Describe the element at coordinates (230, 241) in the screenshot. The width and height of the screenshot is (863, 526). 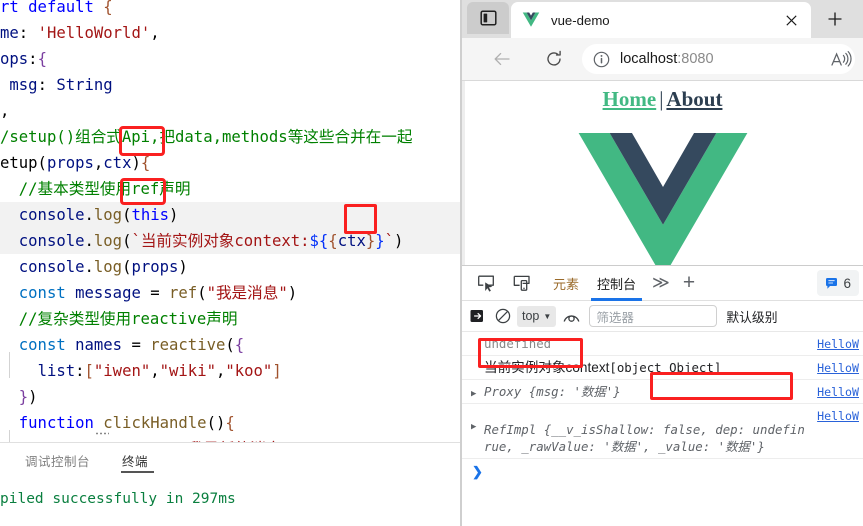
I see `code-line: console.log(`当前实例对象context:${{ctx}}`)` at that location.